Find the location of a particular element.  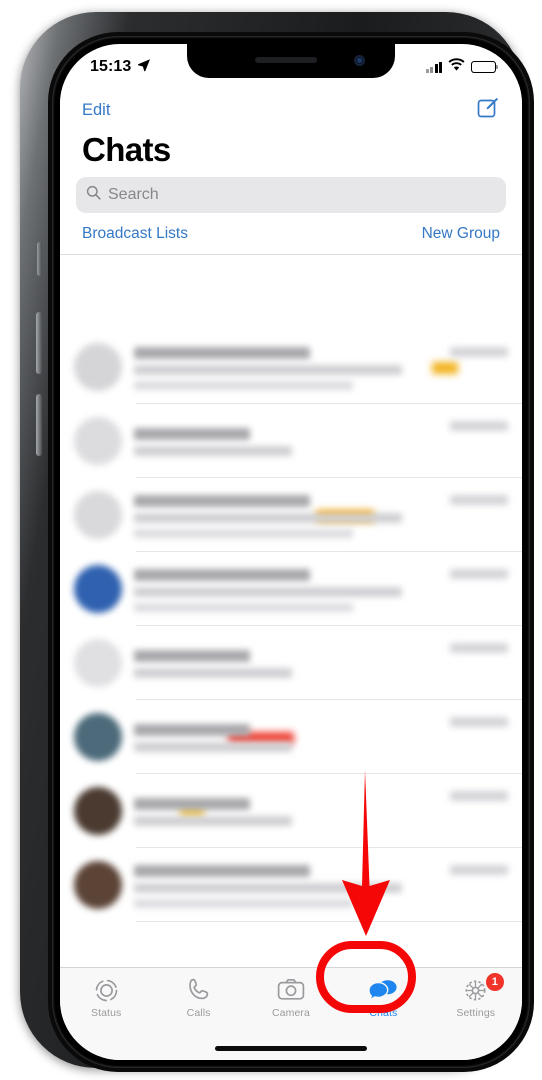

camera-icon is located at coordinates (291, 990).